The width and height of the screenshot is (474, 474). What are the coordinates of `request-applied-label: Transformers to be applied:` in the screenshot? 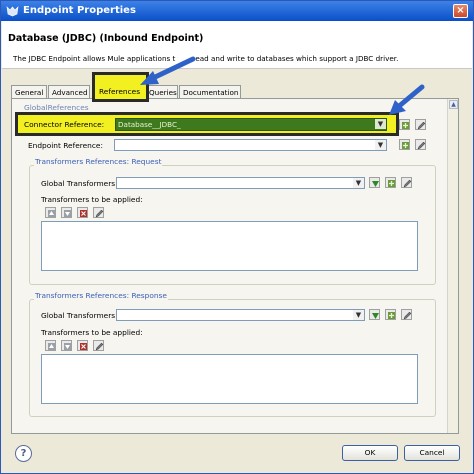 It's located at (92, 199).